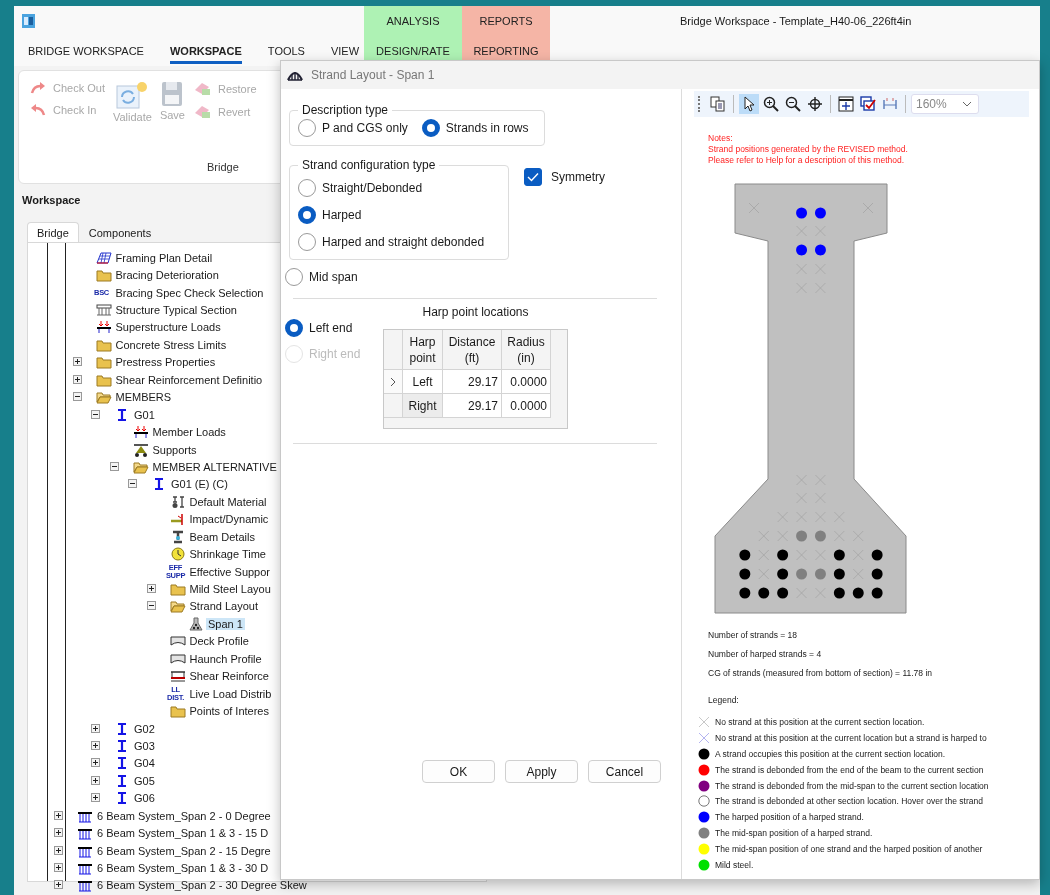  I want to click on tree-item: Shear Reinforcement Definitio, so click(189, 379).